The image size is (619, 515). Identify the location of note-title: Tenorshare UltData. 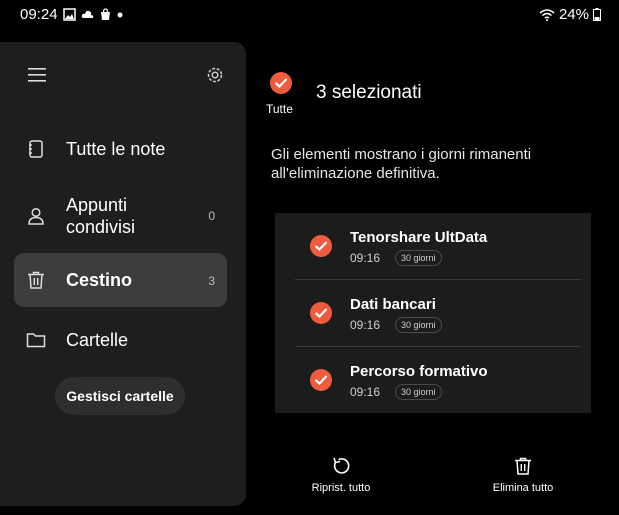
(419, 237).